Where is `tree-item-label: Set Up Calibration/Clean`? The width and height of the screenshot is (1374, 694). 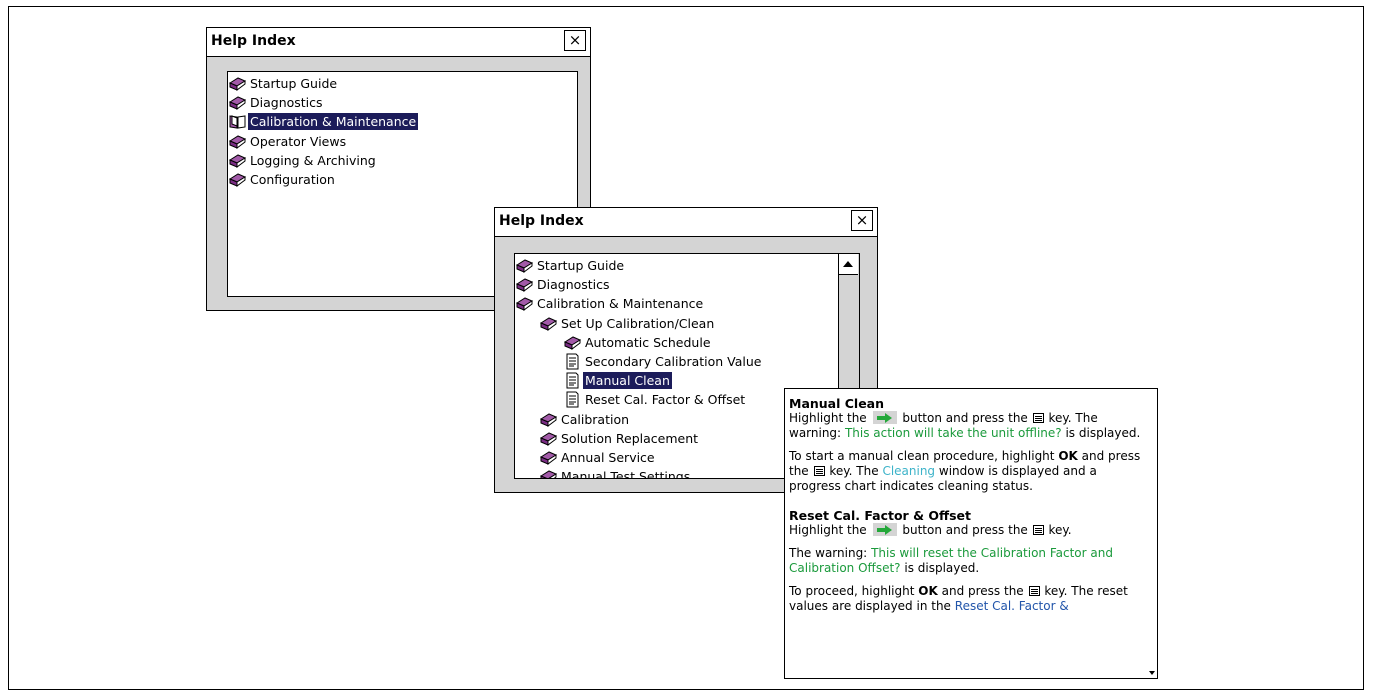
tree-item-label: Set Up Calibration/Clean is located at coordinates (638, 323).